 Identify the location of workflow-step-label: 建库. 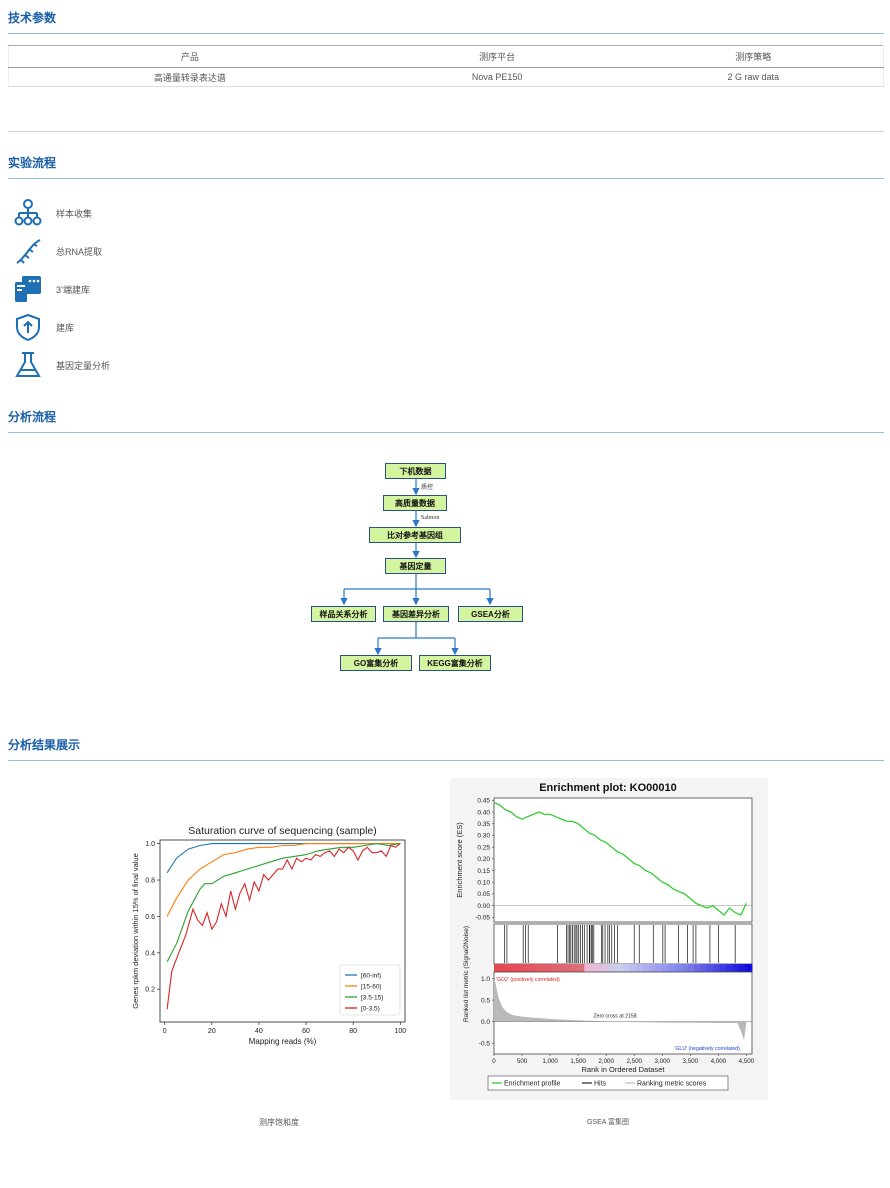
(65, 327).